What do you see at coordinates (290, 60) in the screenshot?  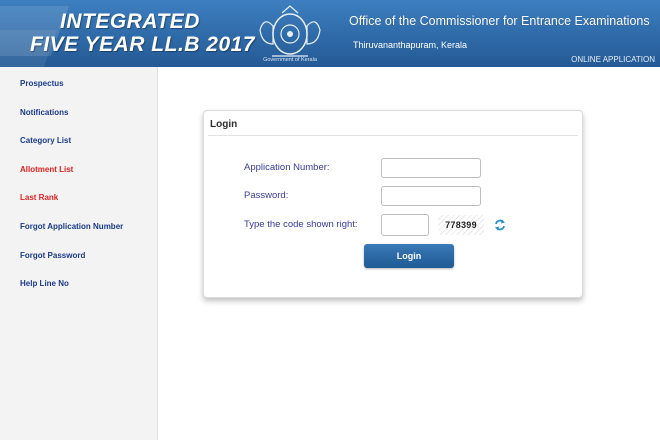 I see `emblem-caption: Government of Kerala` at bounding box center [290, 60].